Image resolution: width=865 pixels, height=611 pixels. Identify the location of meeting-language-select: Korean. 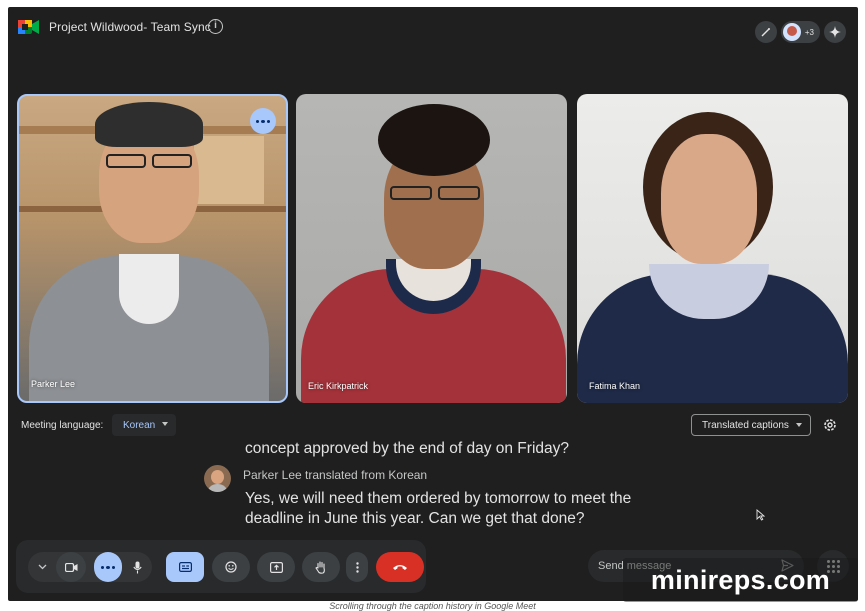
(144, 425).